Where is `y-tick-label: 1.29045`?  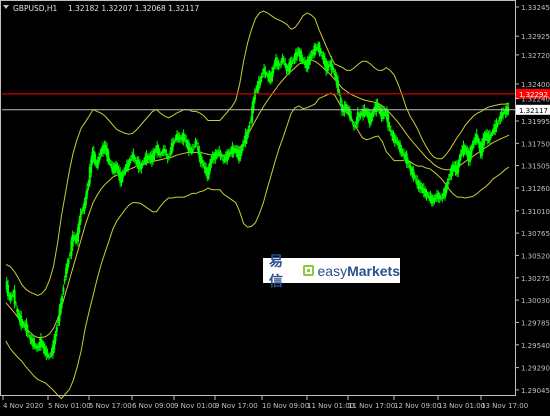 y-tick-label: 1.29045 is located at coordinates (535, 391).